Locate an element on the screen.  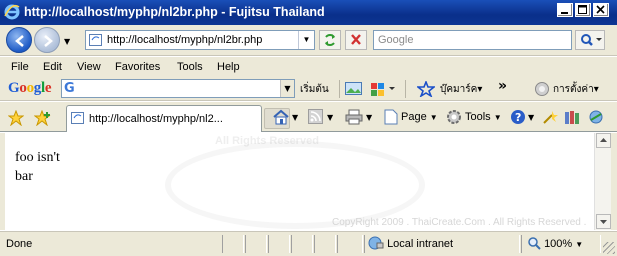
zoom-magnifier-icon is located at coordinates (534, 243).